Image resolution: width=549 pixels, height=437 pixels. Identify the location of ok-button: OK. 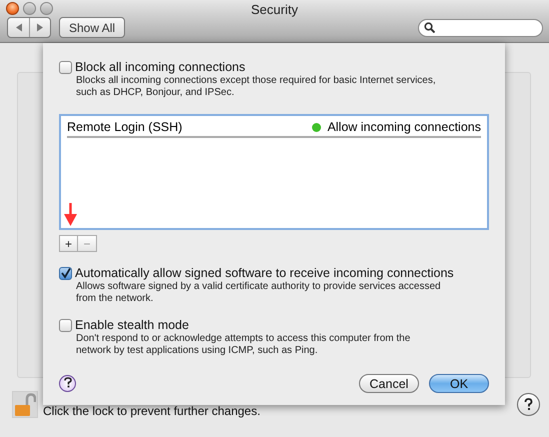
(459, 383).